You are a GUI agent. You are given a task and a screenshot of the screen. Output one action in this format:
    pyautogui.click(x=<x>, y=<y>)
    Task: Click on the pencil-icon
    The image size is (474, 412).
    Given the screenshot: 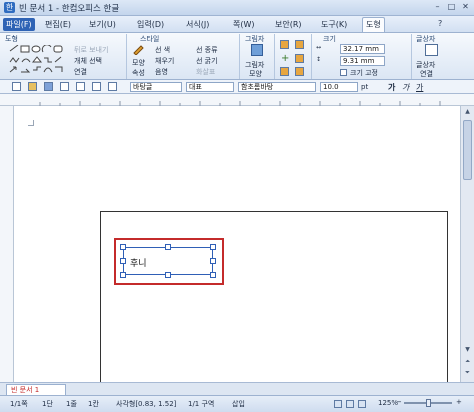 What is the action you would take?
    pyautogui.click(x=138, y=49)
    